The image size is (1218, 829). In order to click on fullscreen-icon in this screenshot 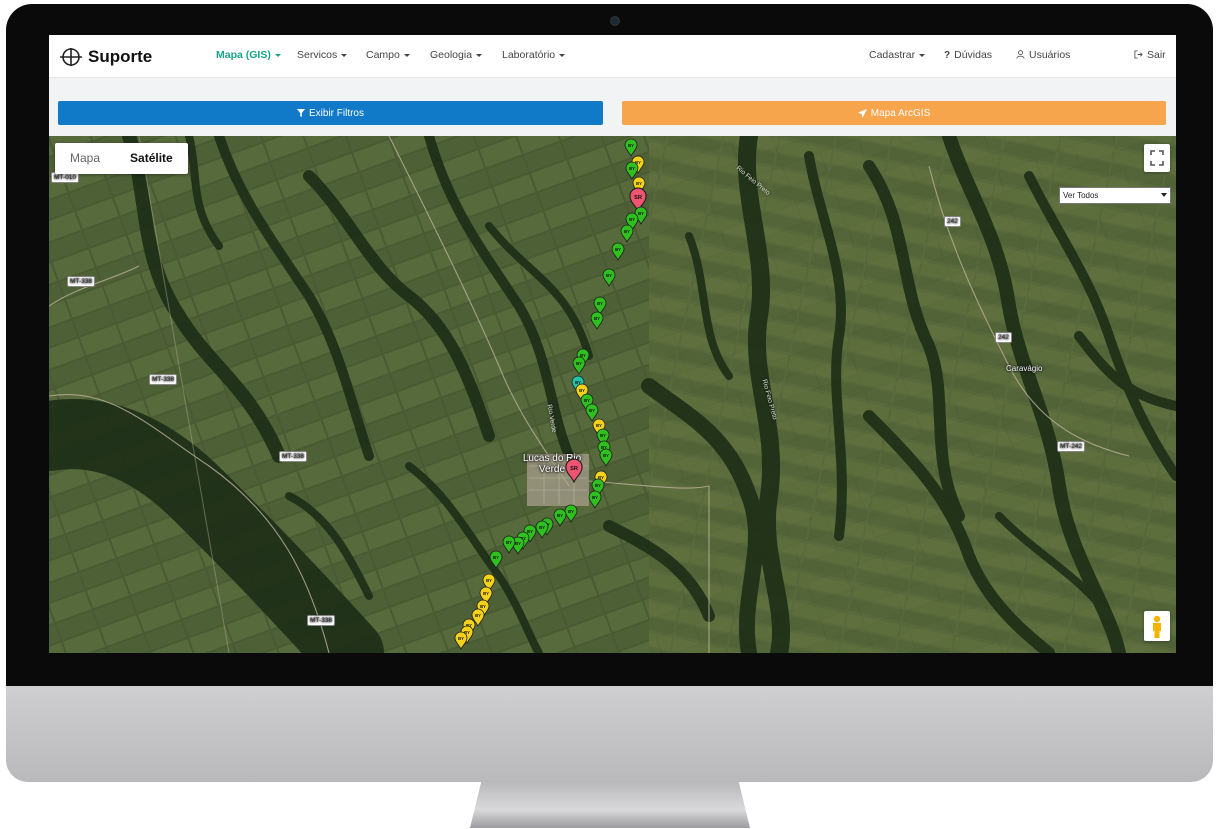, I will do `click(1157, 158)`.